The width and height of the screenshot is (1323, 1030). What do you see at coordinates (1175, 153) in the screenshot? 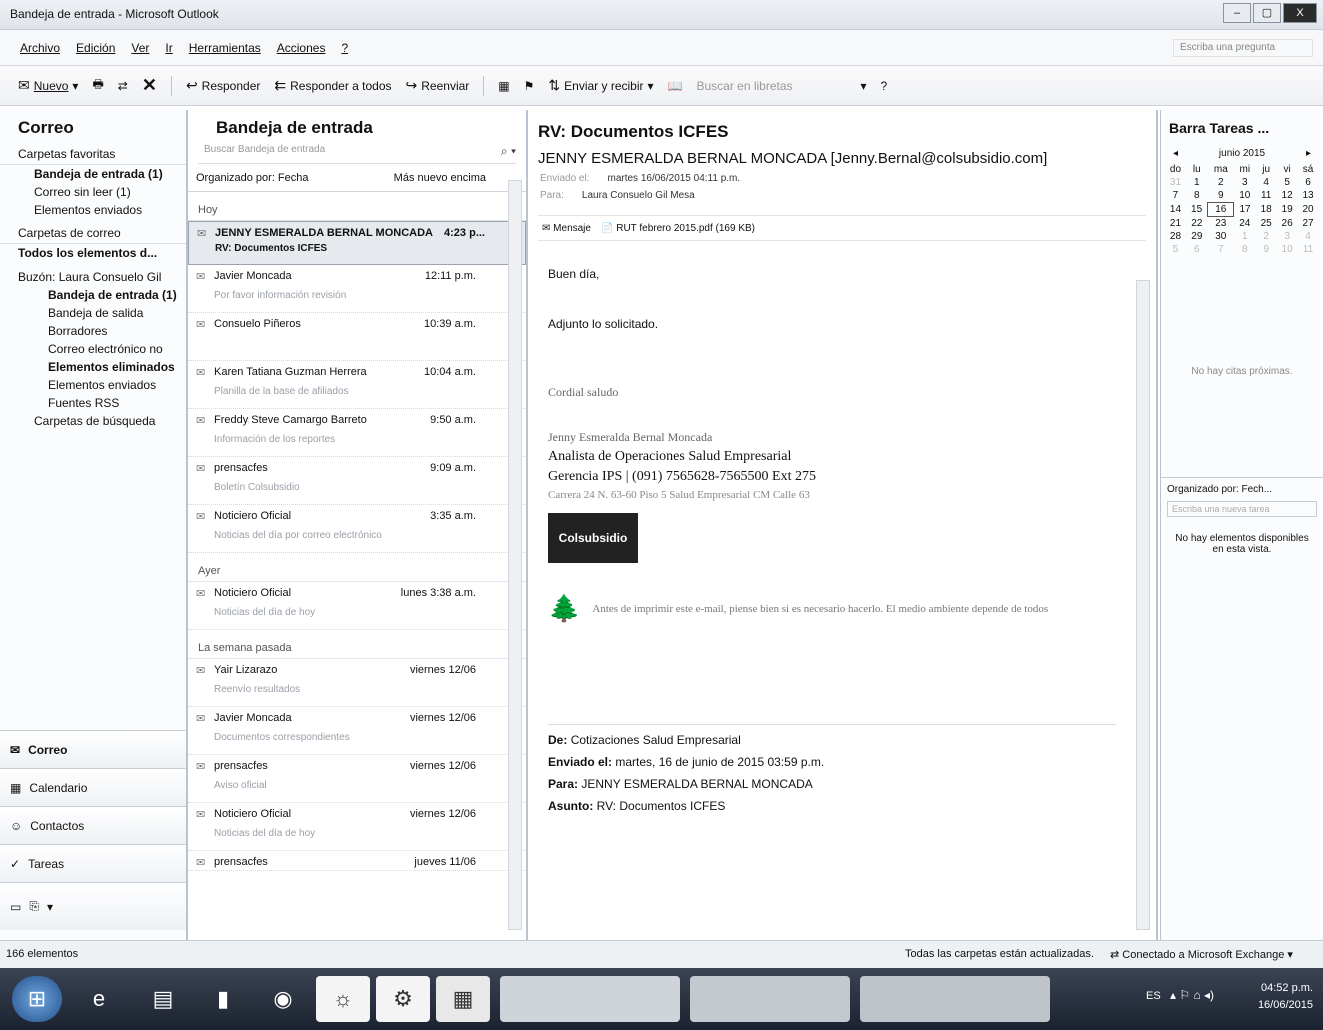
I see `prev-month-icon: ◂` at bounding box center [1175, 153].